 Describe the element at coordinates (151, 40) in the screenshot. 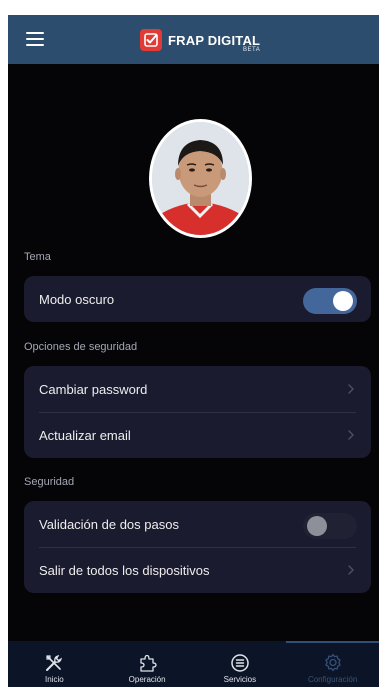

I see `app-logo-icon` at that location.